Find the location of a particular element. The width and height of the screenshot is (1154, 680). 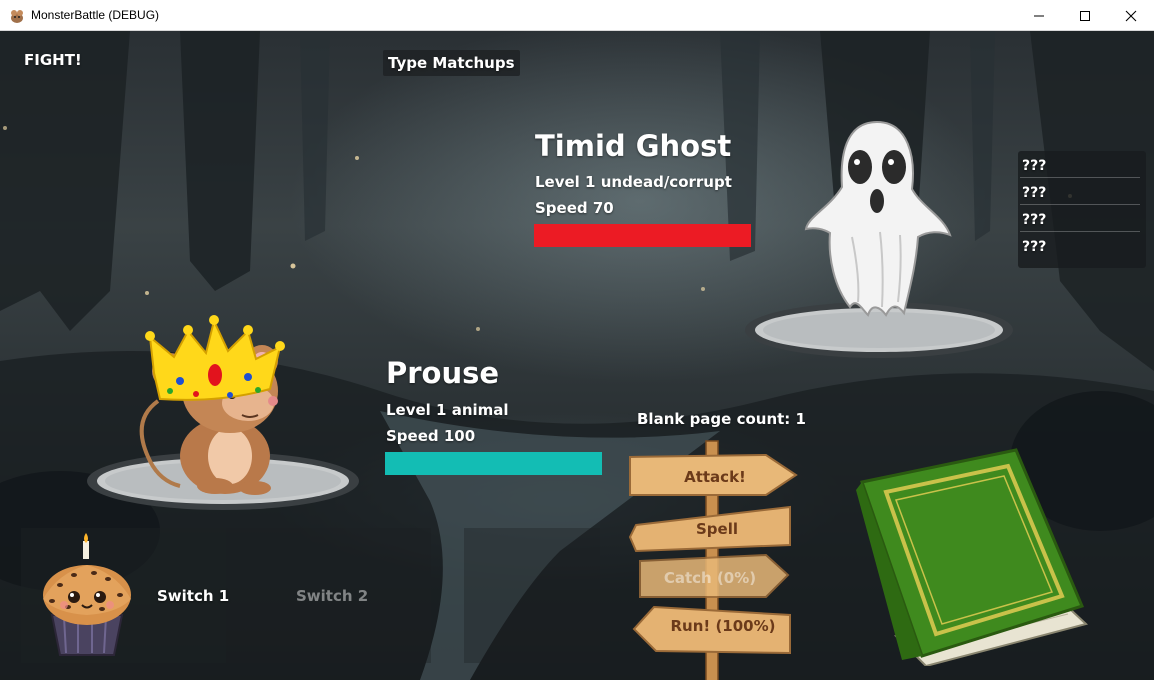

enemy-move-3: ??? is located at coordinates (1080, 218).